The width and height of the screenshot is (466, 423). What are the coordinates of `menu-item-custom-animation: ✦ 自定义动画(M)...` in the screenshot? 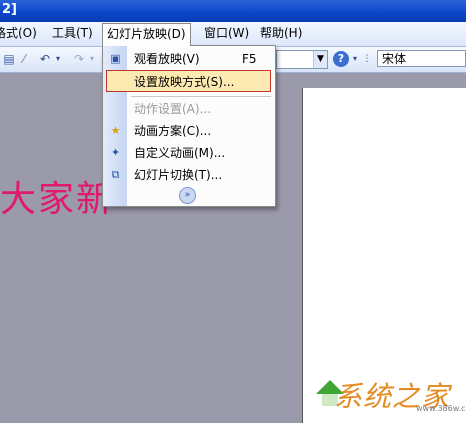 It's located at (188, 153).